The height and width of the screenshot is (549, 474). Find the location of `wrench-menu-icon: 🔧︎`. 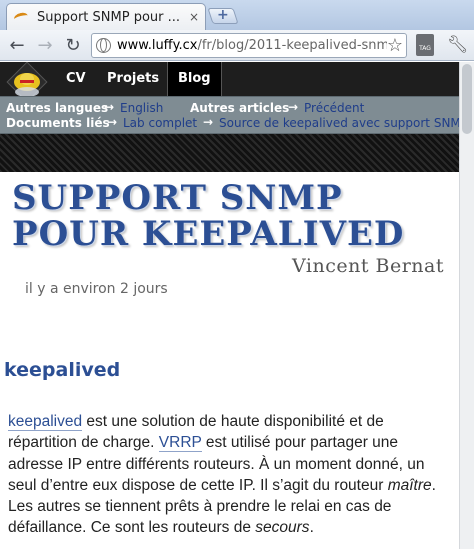

wrench-menu-icon: 🔧︎ is located at coordinates (458, 45).